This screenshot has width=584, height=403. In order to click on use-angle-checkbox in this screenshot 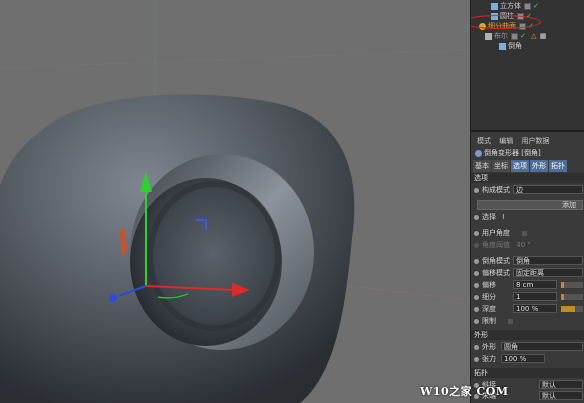, I will do `click(525, 233)`.